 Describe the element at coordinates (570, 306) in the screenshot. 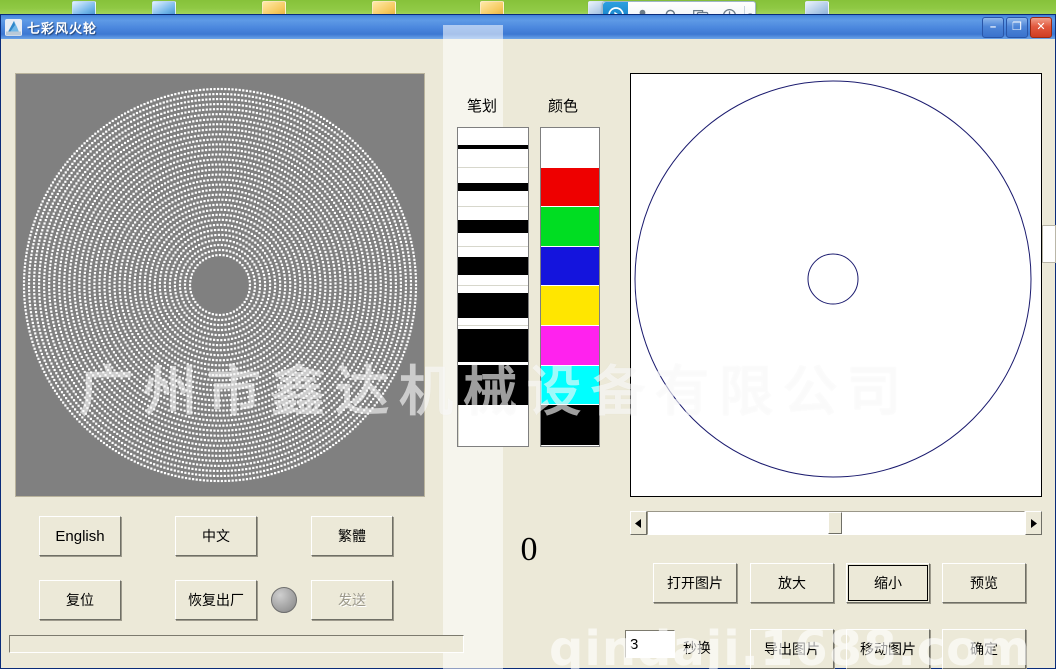

I see `color-swatch-yellow` at that location.